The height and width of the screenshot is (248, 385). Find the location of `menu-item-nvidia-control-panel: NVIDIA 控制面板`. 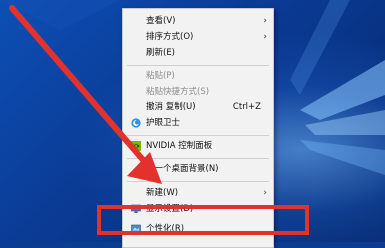

menu-item-nvidia-control-panel: NVIDIA 控制面板 is located at coordinates (198, 146).